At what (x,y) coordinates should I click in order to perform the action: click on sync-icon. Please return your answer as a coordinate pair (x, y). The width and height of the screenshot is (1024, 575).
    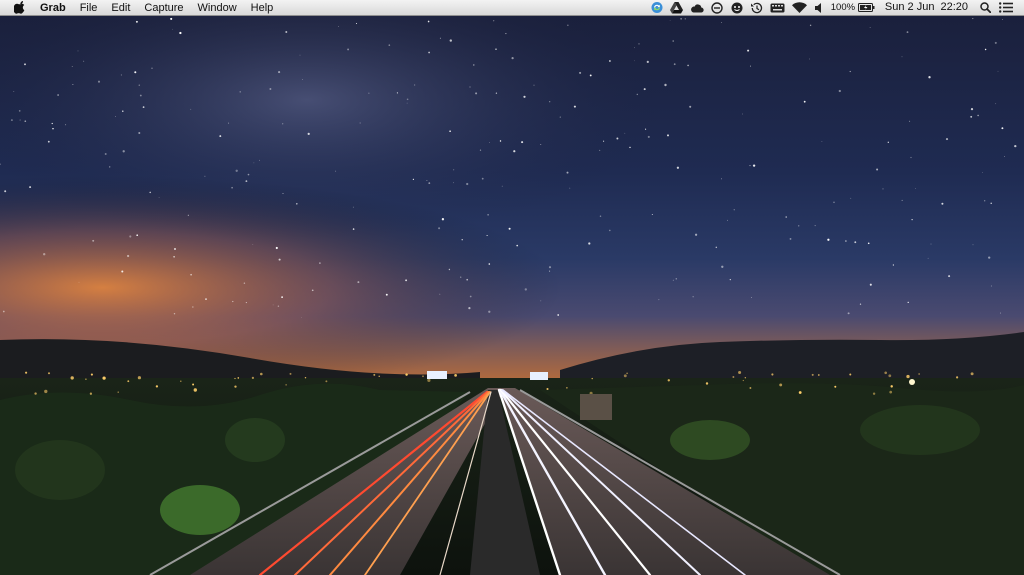
    Looking at the image, I should click on (657, 7).